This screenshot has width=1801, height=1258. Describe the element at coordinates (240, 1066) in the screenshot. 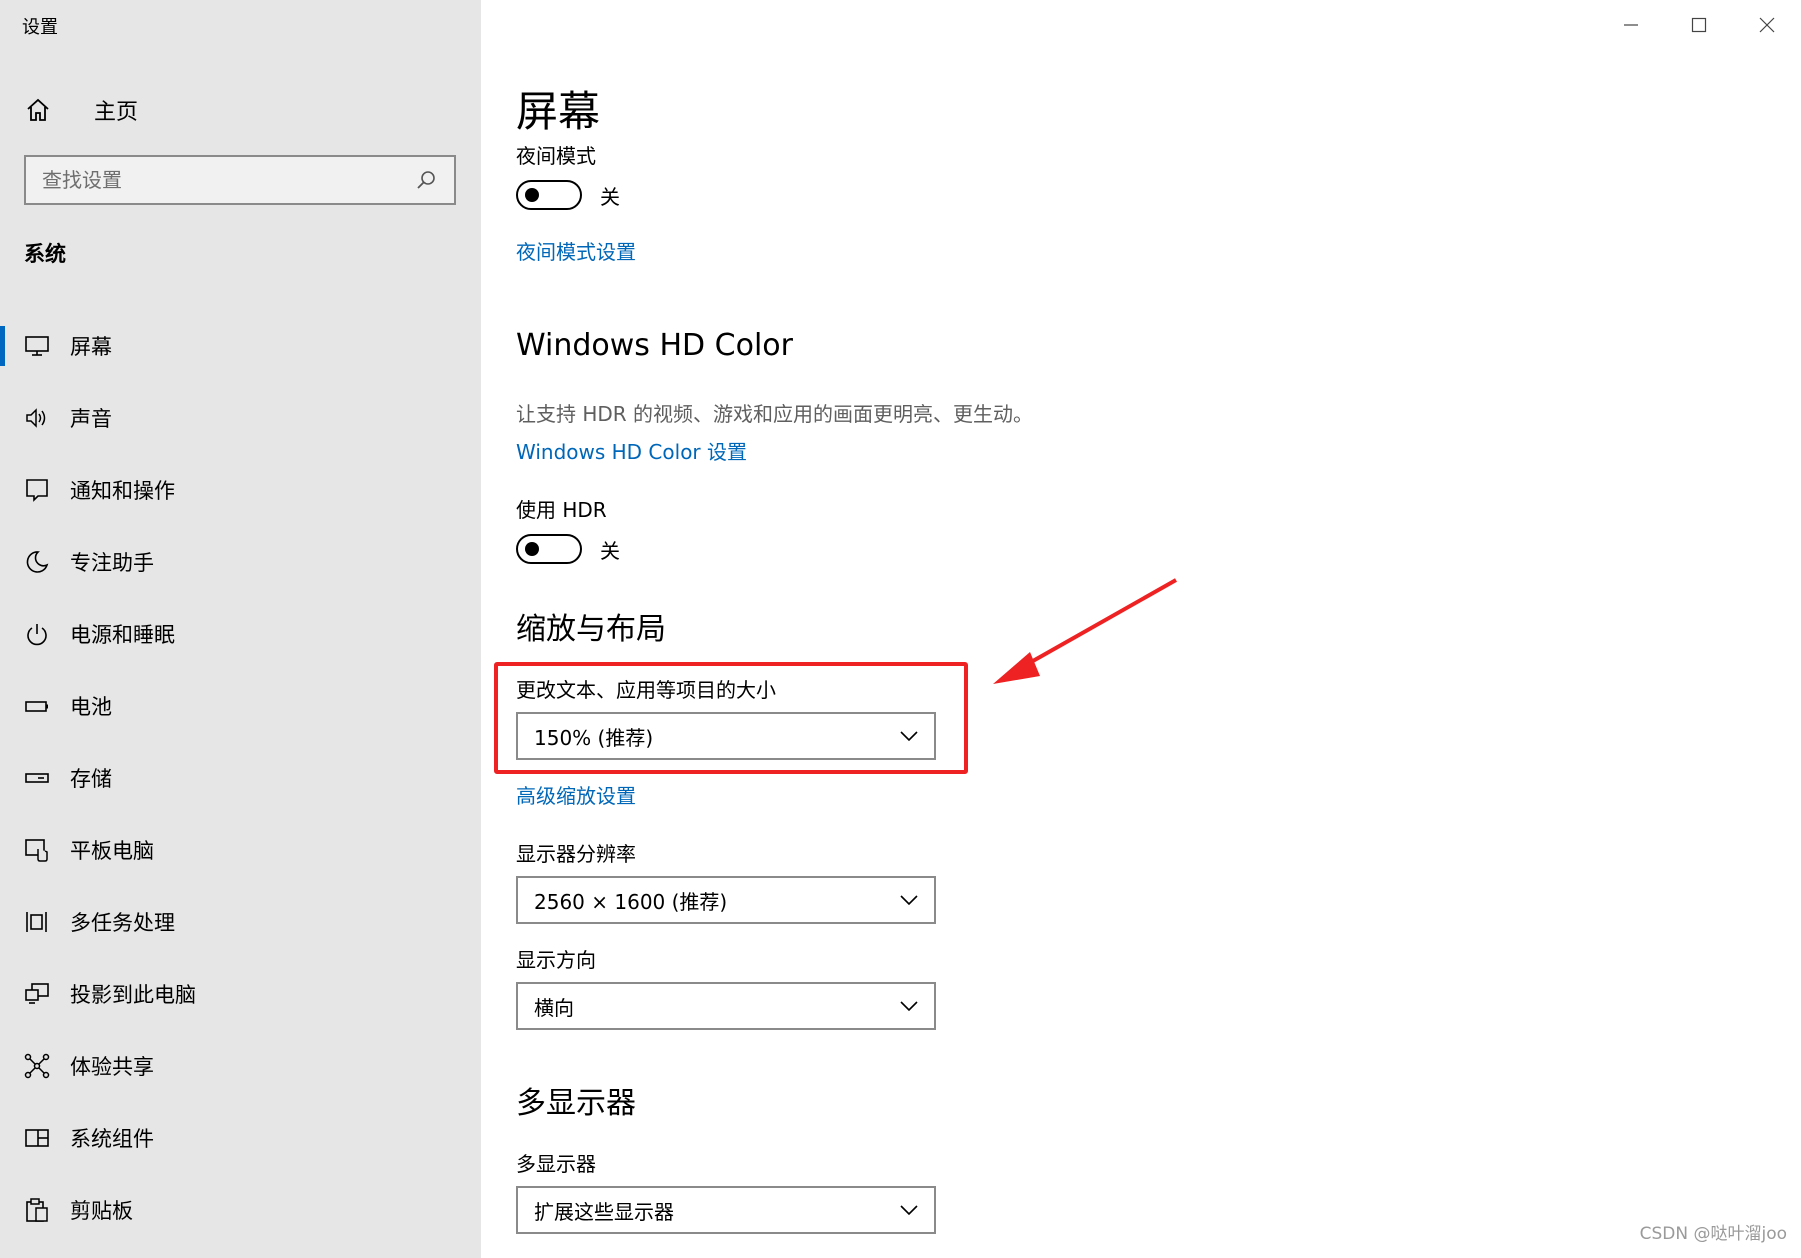

I see `sidebar-item-shared-experiences: 体验共享` at that location.